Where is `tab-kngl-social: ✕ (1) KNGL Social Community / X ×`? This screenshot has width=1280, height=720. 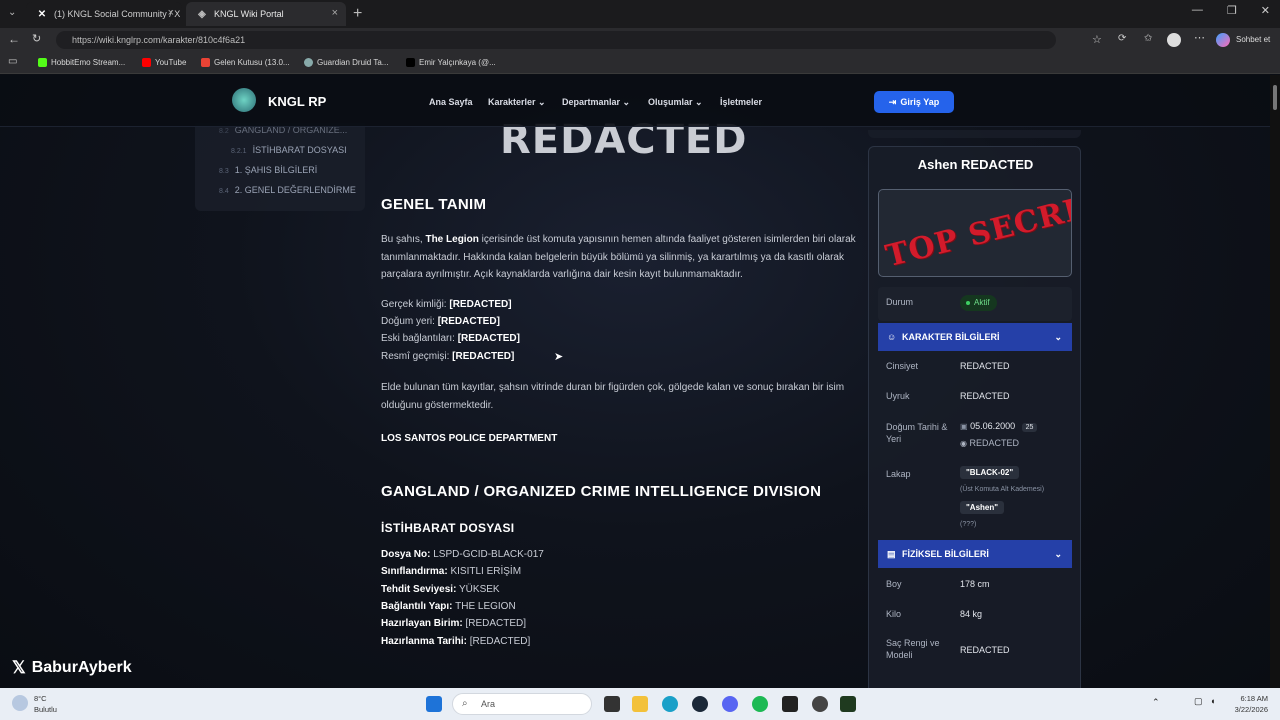
tab-kngl-social: ✕ (1) KNGL Social Community / X × is located at coordinates (104, 14).